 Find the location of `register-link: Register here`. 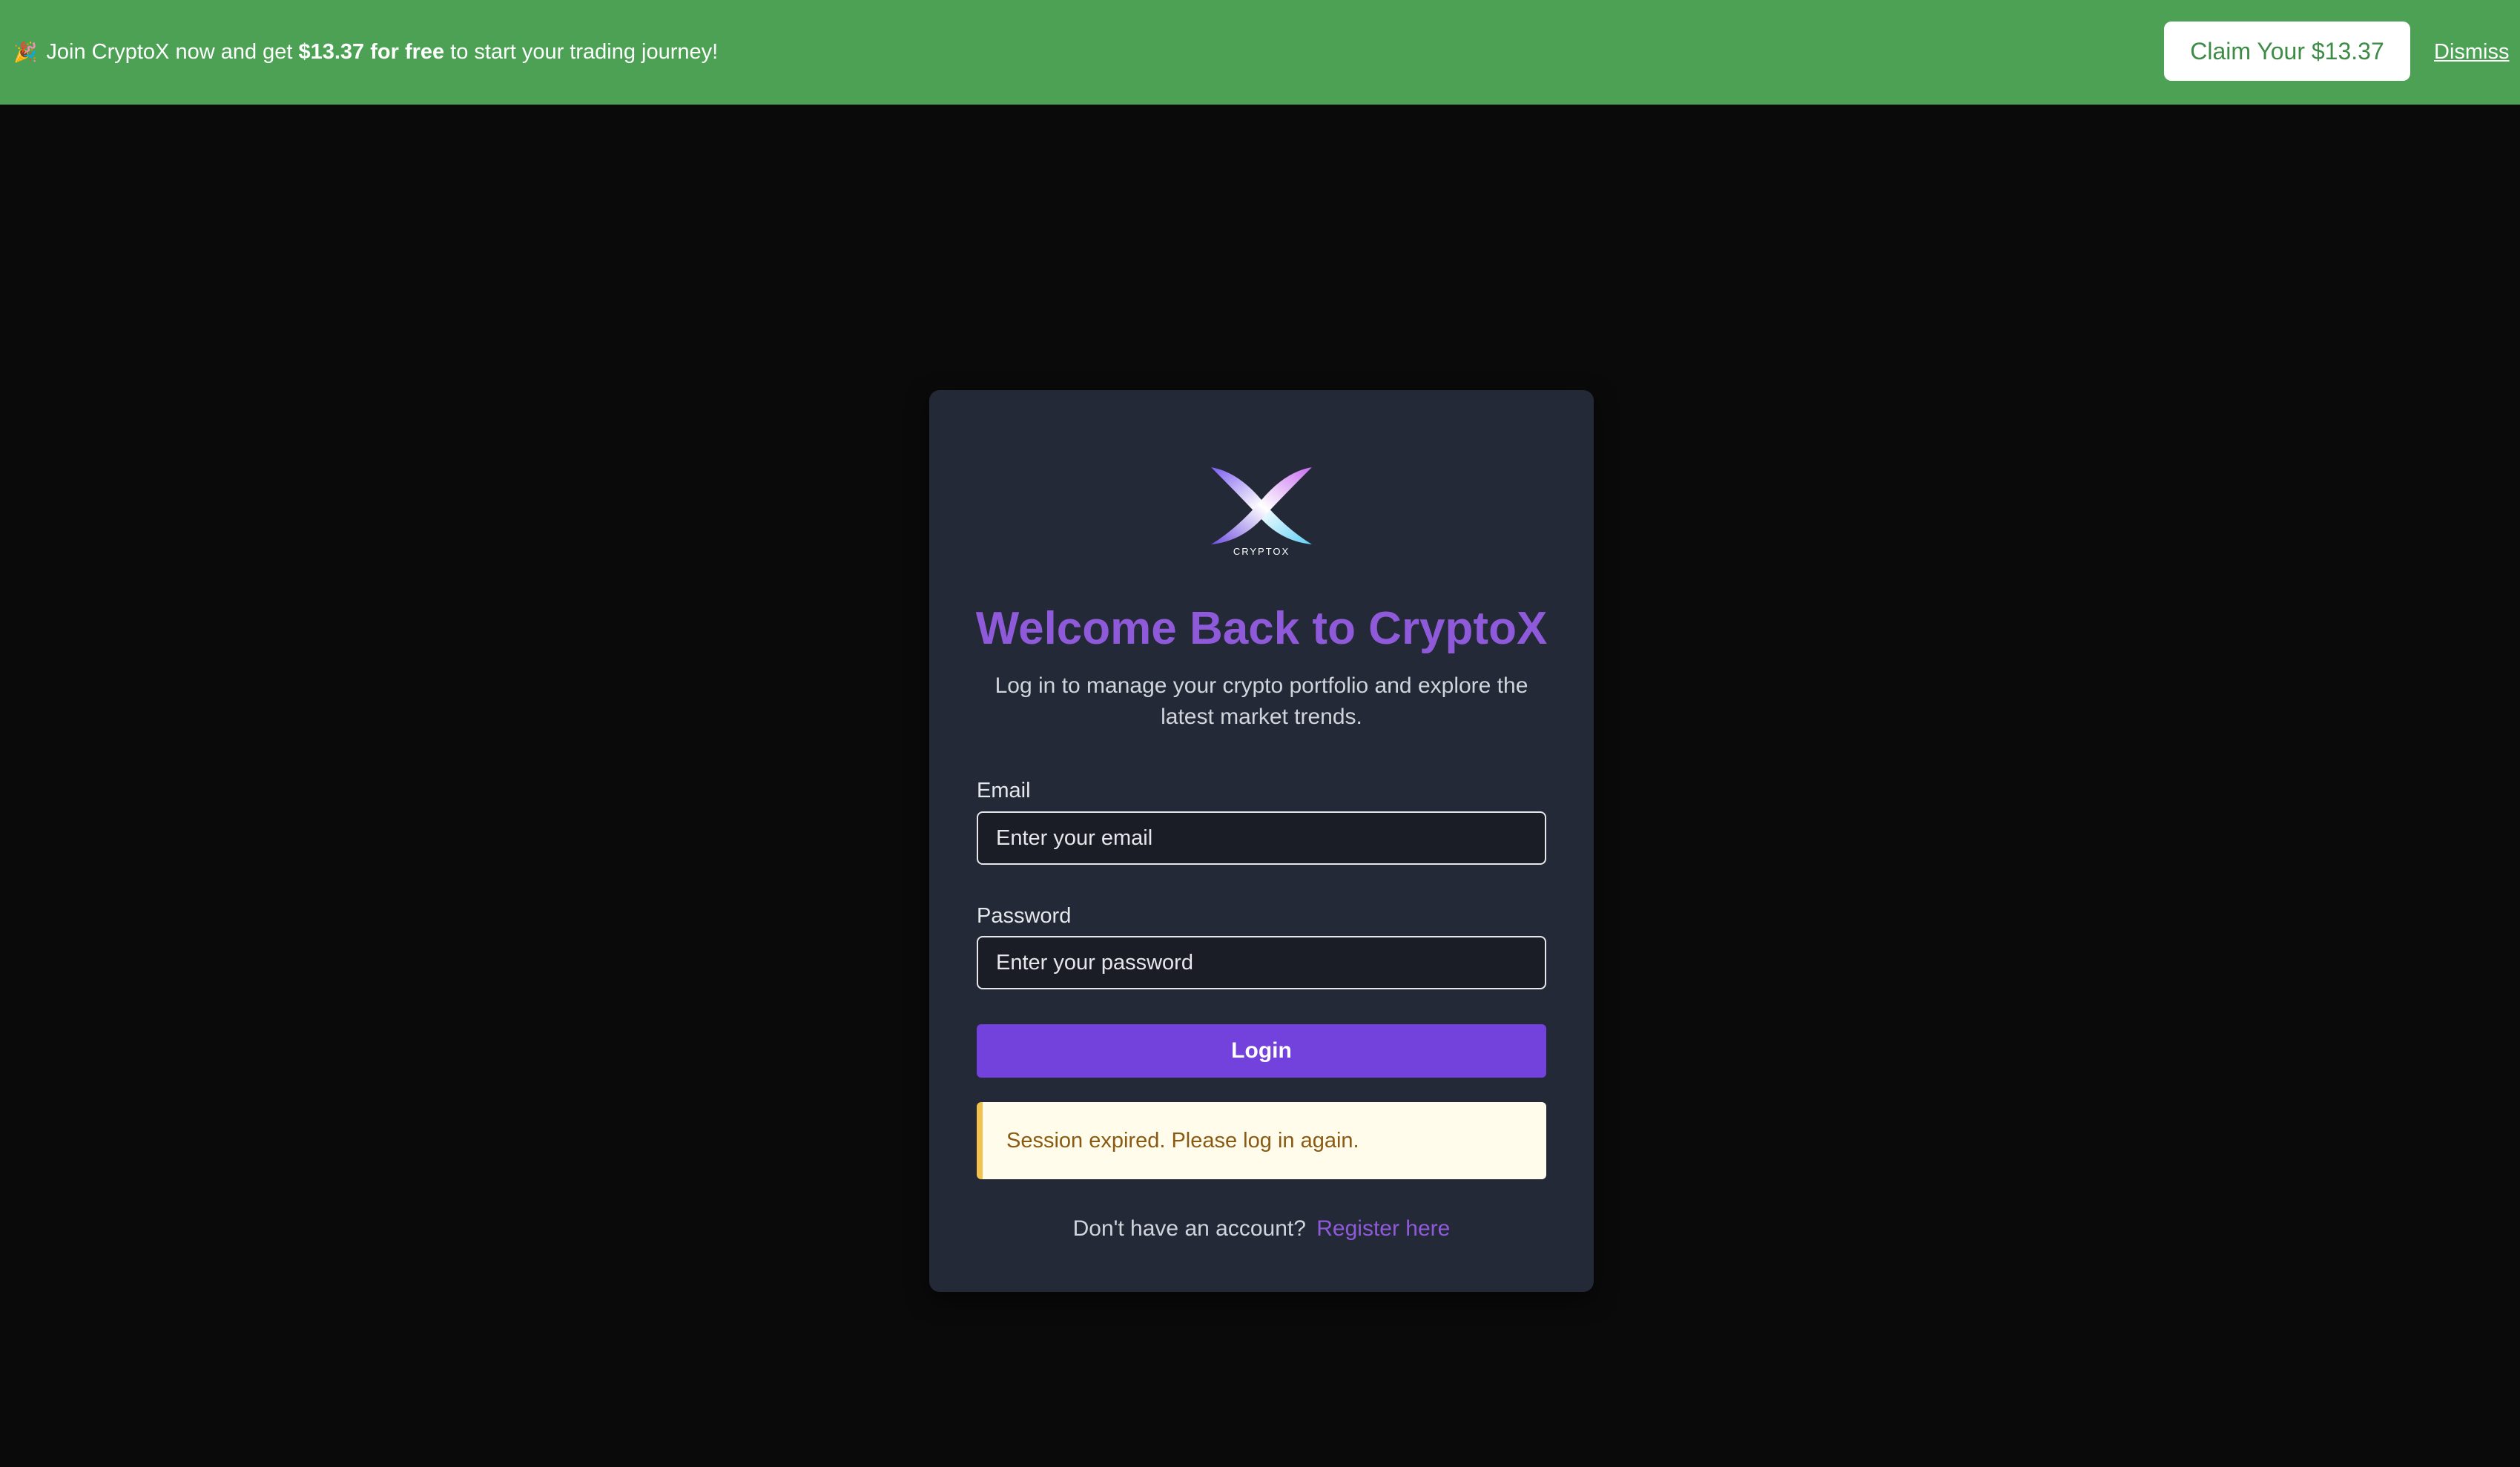

register-link: Register here is located at coordinates (1383, 1228).